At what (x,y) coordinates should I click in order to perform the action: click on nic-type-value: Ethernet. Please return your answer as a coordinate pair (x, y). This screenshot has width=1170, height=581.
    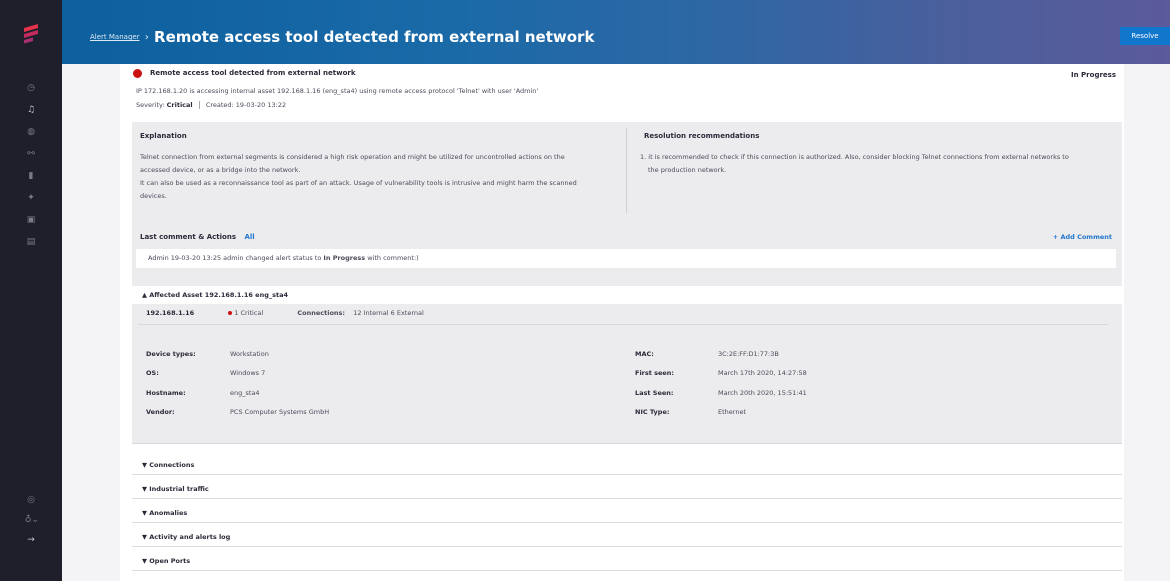
    Looking at the image, I should click on (732, 412).